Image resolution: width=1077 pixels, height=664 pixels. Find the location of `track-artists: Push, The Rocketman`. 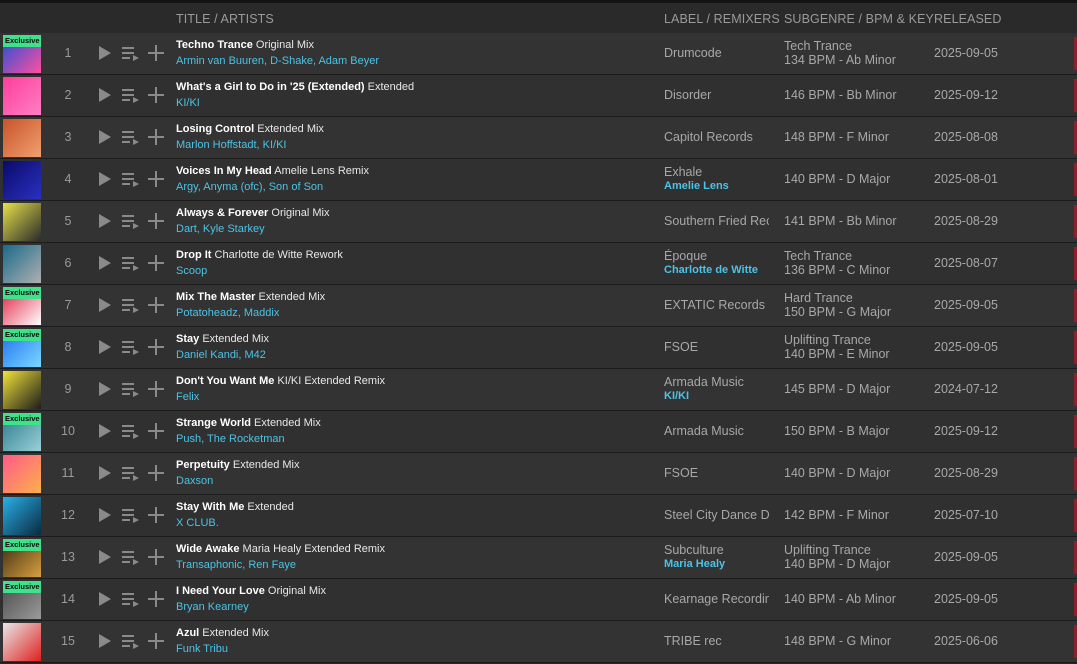

track-artists: Push, The Rocketman is located at coordinates (230, 439).